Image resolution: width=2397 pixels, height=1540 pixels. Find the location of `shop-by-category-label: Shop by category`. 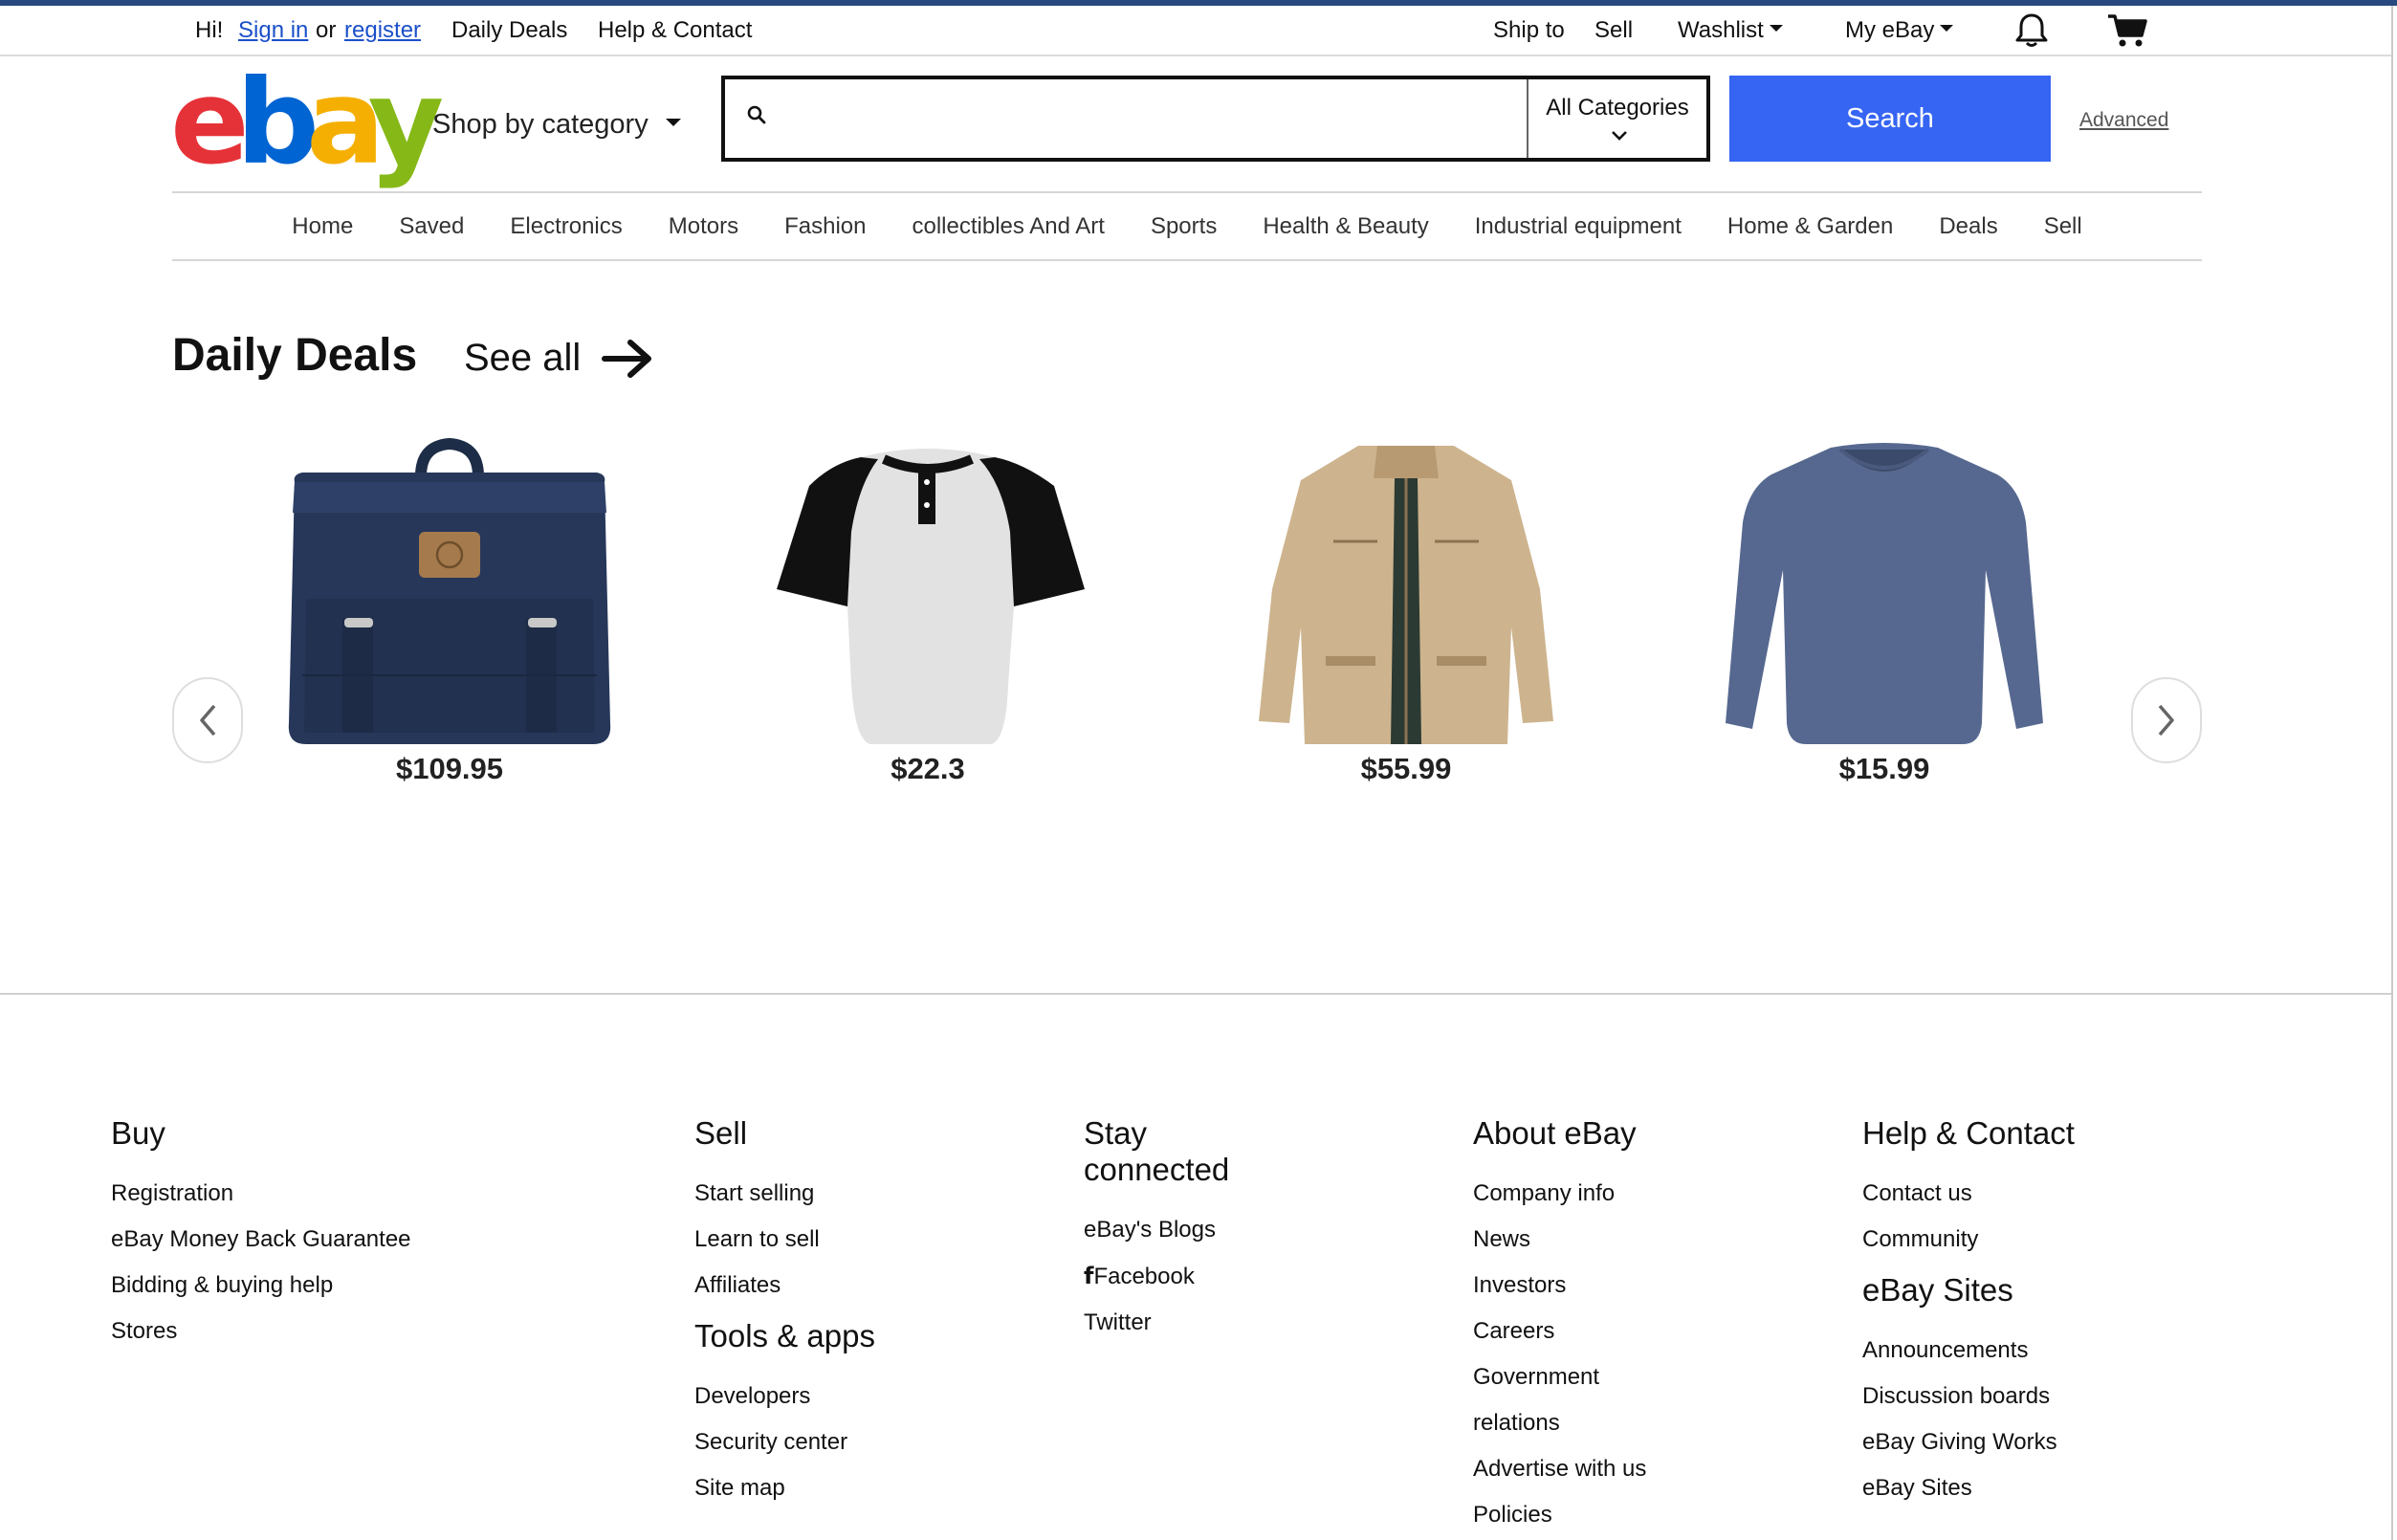

shop-by-category-label: Shop by category is located at coordinates (540, 124).